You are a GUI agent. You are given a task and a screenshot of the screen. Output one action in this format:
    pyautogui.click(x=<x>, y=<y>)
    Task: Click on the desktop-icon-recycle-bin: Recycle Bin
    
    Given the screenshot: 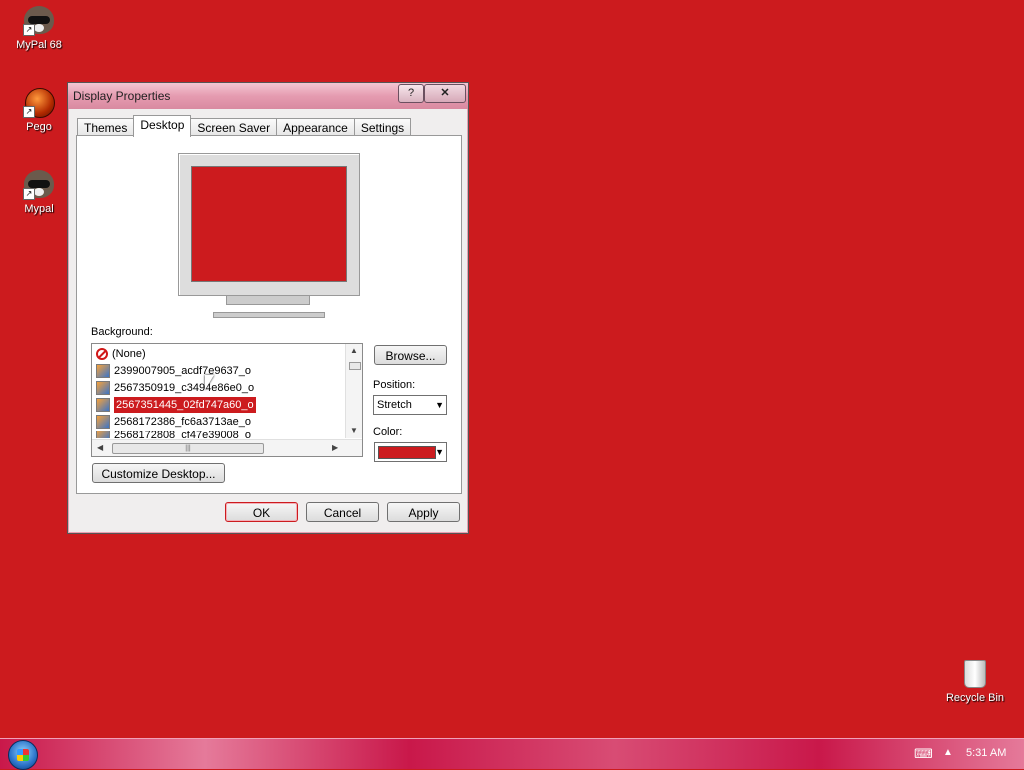 What is the action you would take?
    pyautogui.click(x=975, y=680)
    